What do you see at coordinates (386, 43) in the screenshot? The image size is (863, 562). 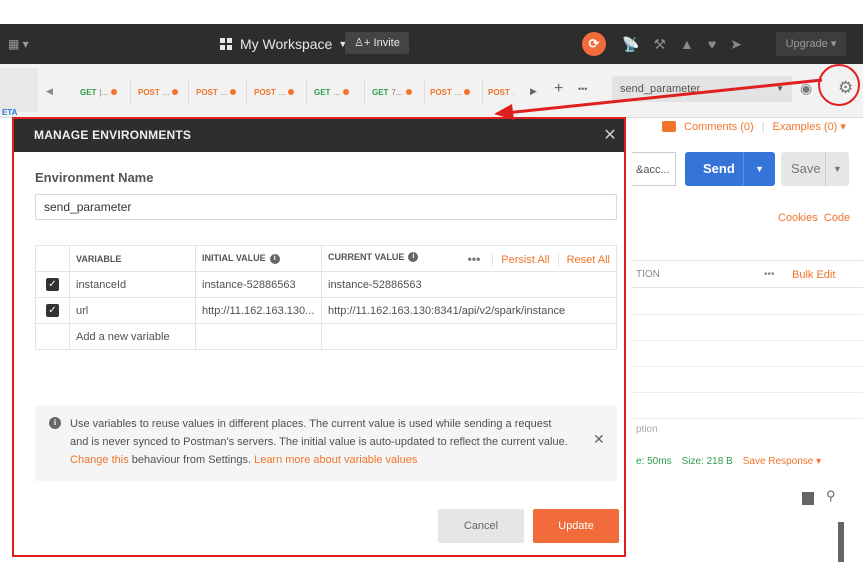 I see `invite-label: Invite` at bounding box center [386, 43].